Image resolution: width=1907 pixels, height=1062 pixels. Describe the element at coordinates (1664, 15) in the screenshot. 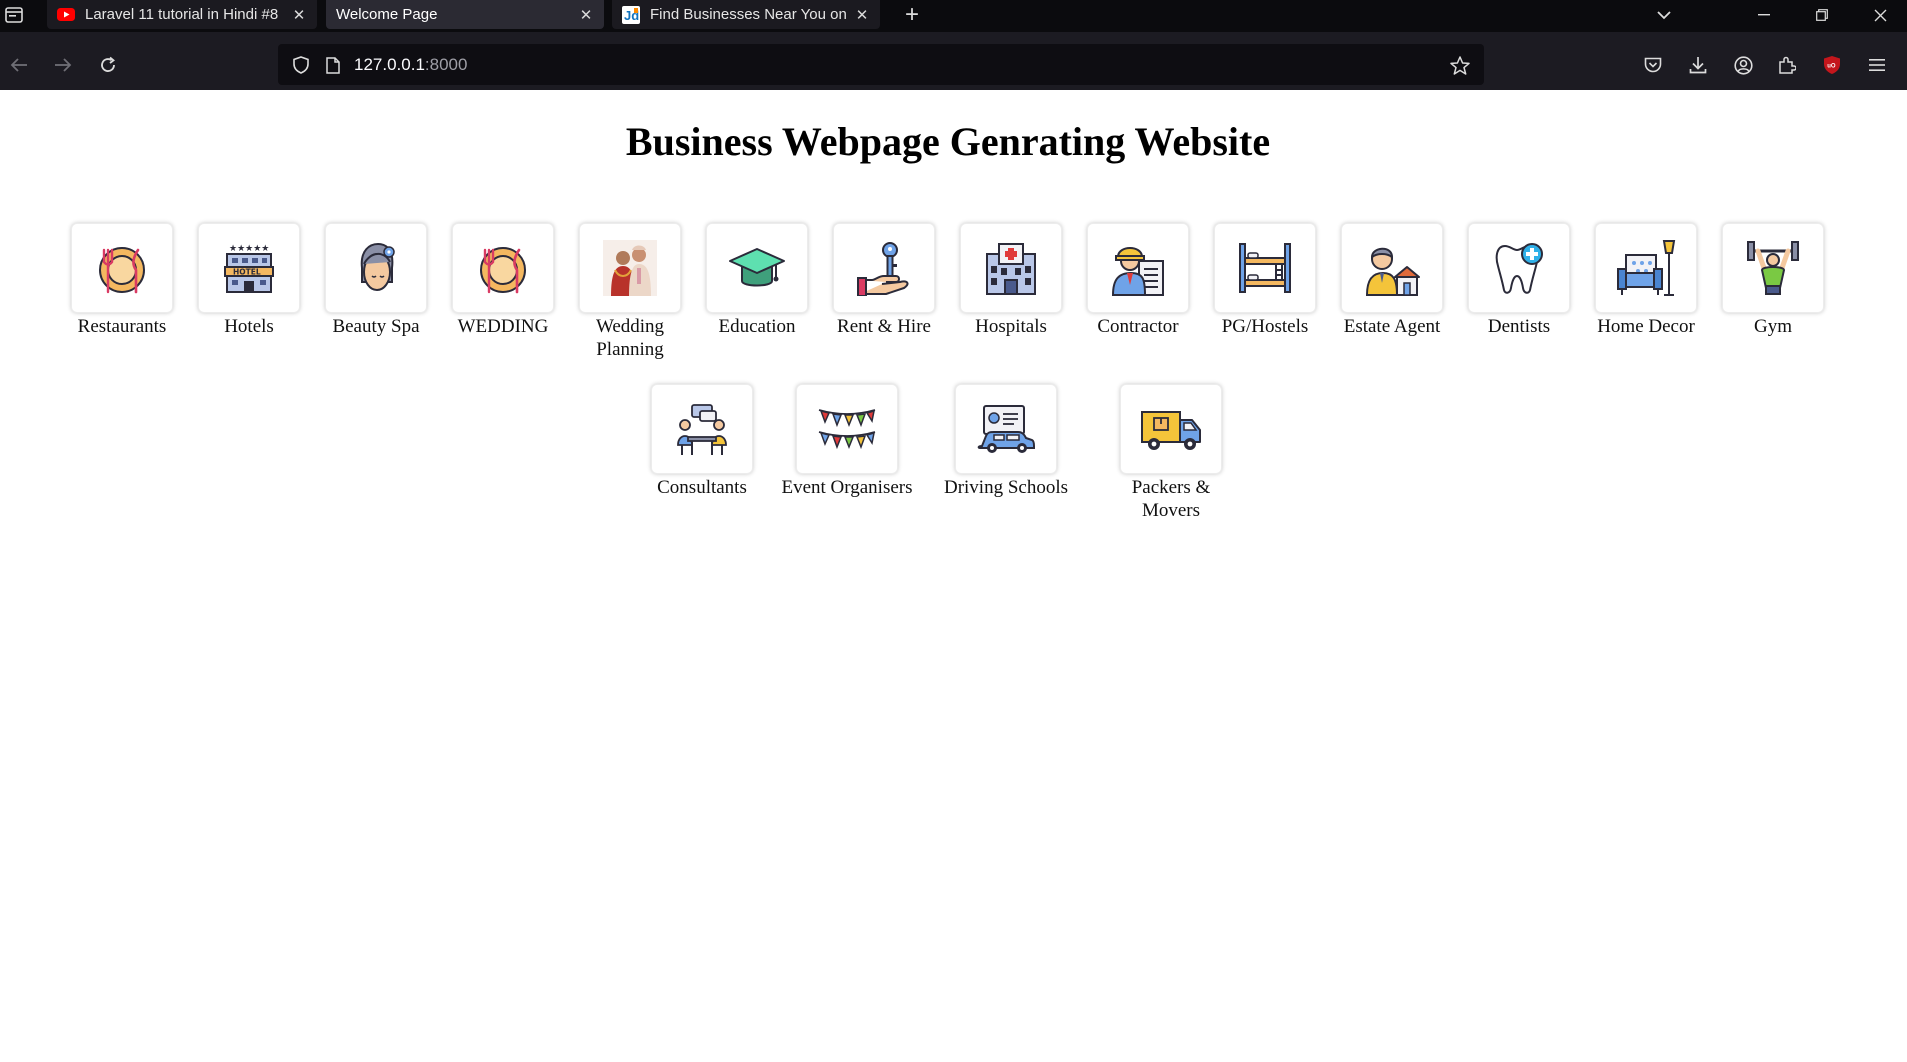

I see `tab-overflow-chevron-icon` at that location.